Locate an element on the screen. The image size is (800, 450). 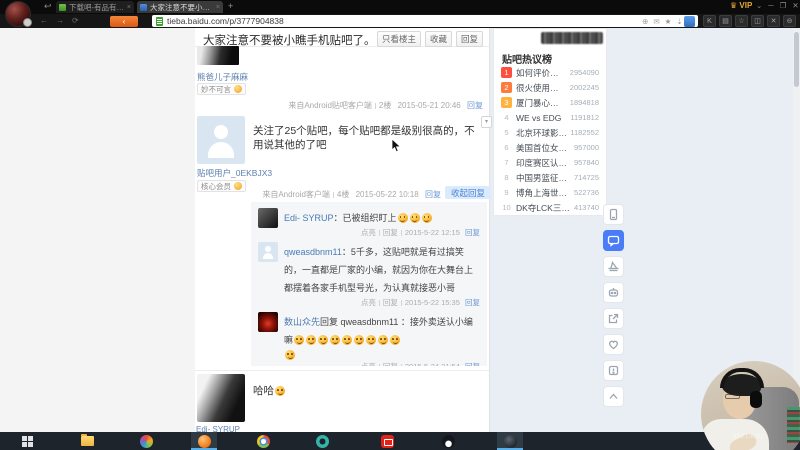
browser-tab: 下载吧-有品有吧--下载... × is located at coordinates (95, 7).